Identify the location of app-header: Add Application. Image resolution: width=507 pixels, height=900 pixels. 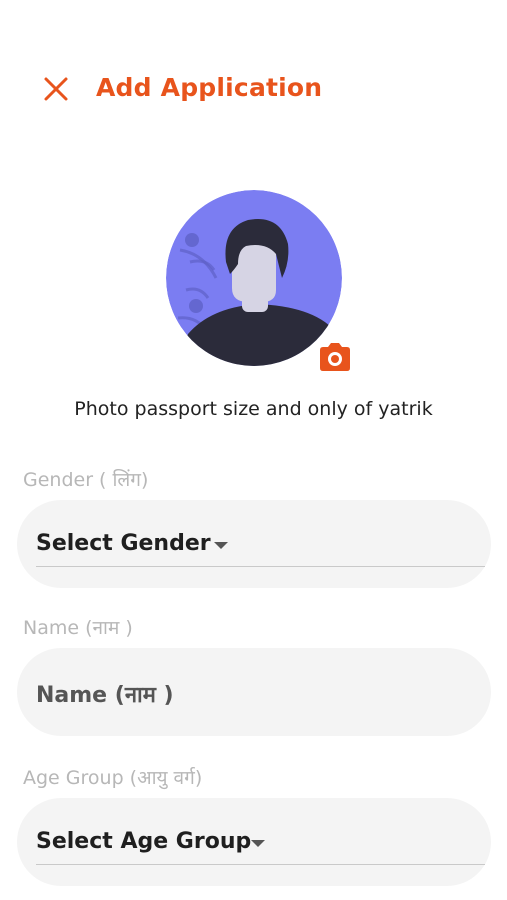
(253, 90).